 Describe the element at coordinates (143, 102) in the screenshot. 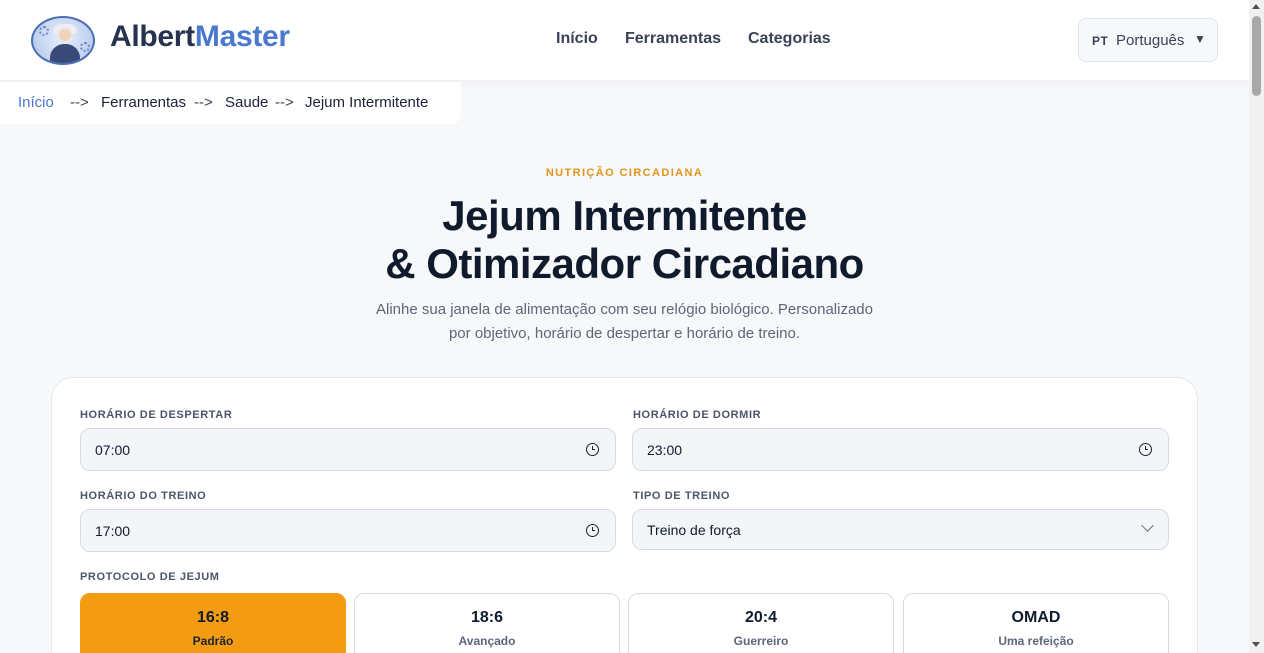

I see `breadcrumb-tools: Ferramentas` at that location.